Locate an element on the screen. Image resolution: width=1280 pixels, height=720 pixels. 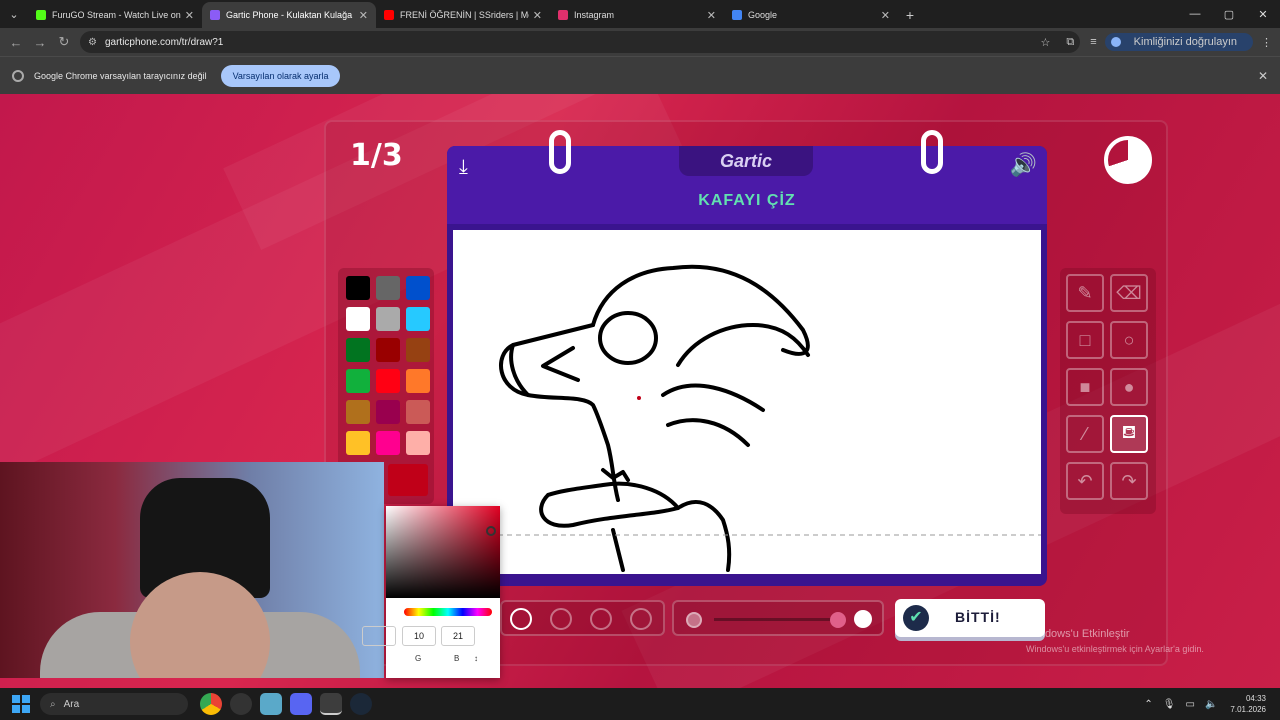
size-3-button is located at coordinates (601, 619).